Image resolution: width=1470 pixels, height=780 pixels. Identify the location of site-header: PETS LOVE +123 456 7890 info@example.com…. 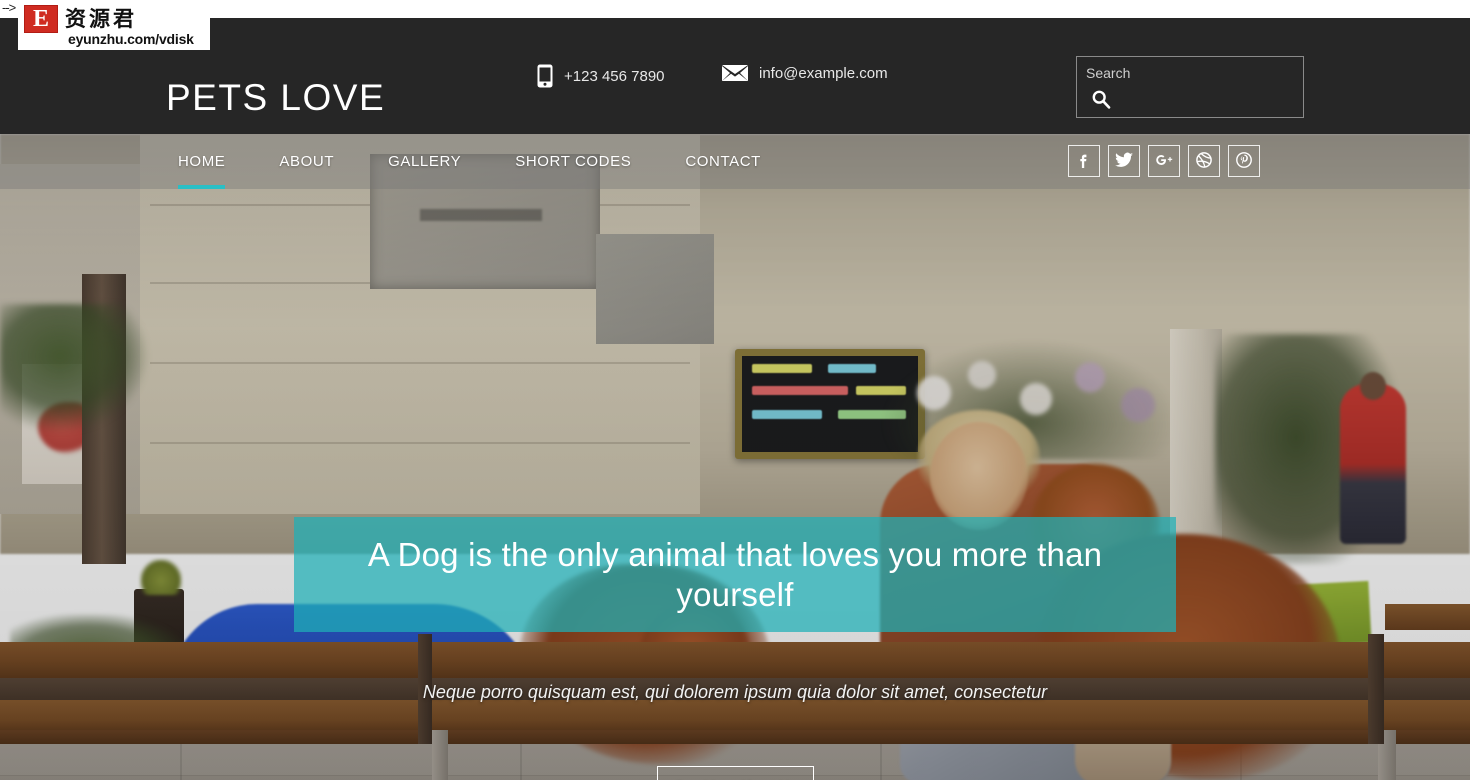
(735, 76).